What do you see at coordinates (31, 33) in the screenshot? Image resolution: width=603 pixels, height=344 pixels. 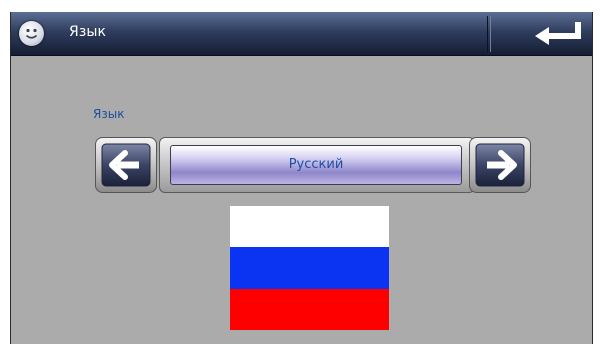 I see `smiley-icon` at bounding box center [31, 33].